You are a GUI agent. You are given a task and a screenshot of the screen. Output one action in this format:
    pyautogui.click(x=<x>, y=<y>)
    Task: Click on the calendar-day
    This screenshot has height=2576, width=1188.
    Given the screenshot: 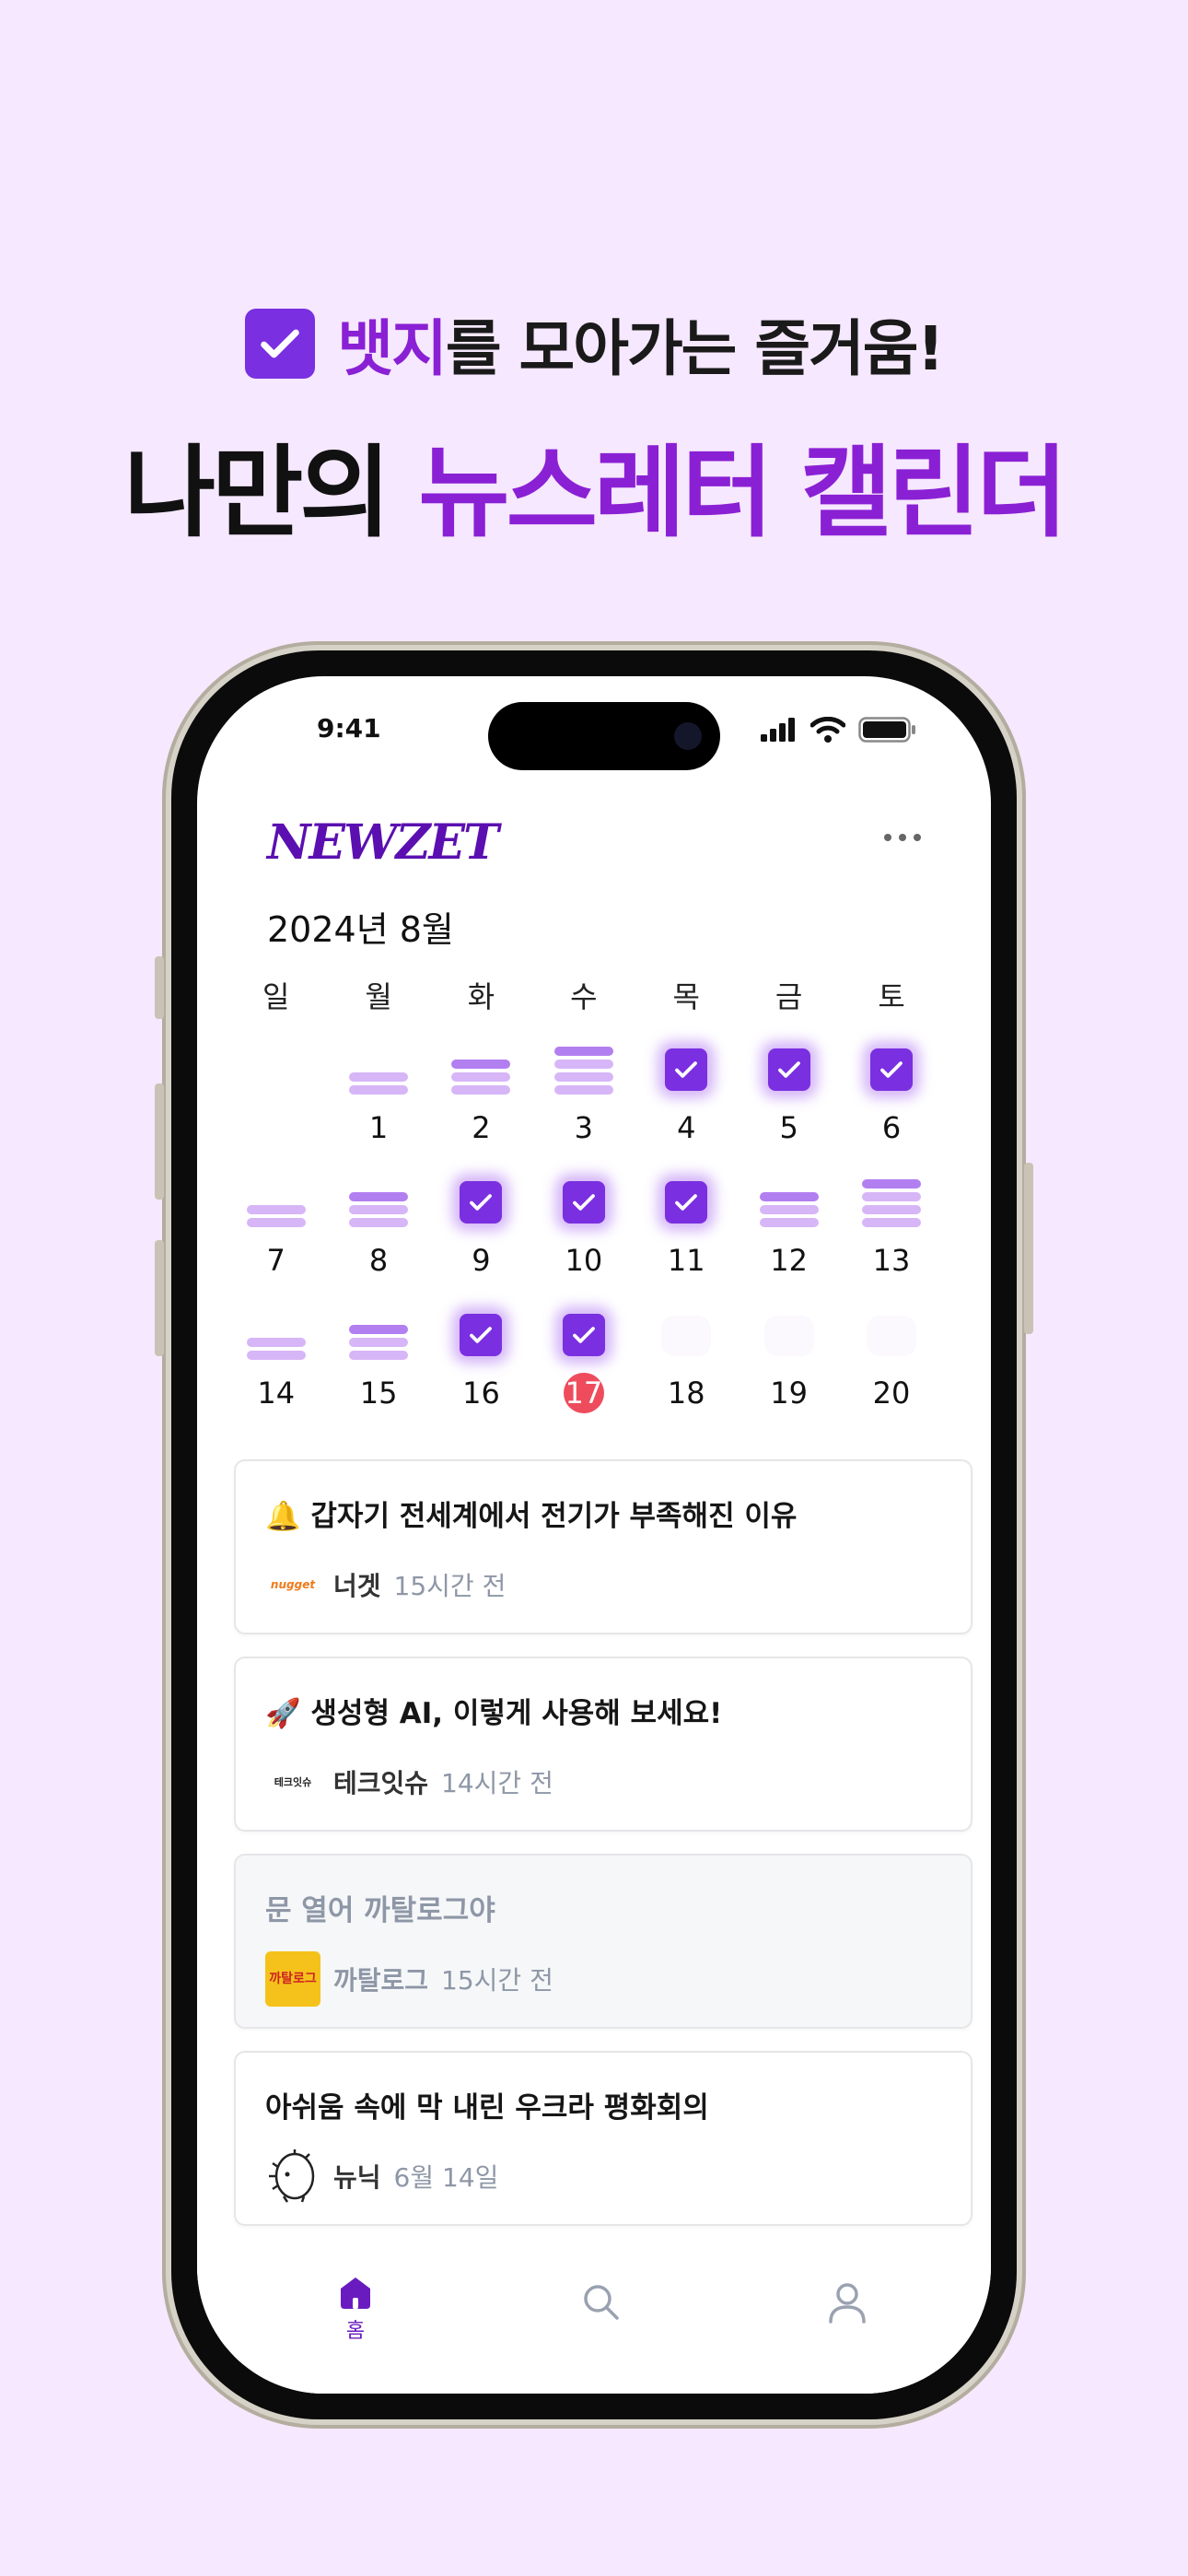 What is the action you would take?
    pyautogui.click(x=276, y=1091)
    